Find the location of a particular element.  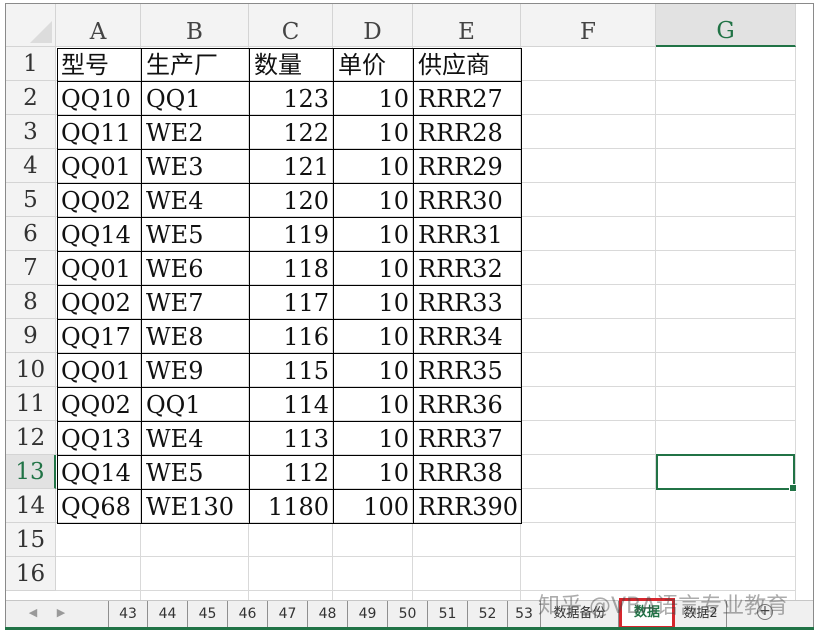

table-cell: WE6 is located at coordinates (196, 269).